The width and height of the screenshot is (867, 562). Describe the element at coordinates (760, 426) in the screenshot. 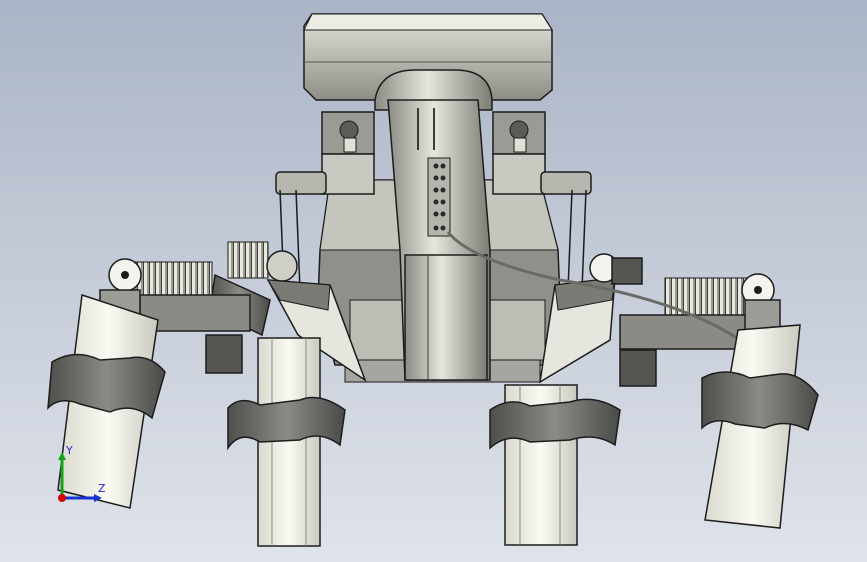

I see `leg-rear-right` at that location.